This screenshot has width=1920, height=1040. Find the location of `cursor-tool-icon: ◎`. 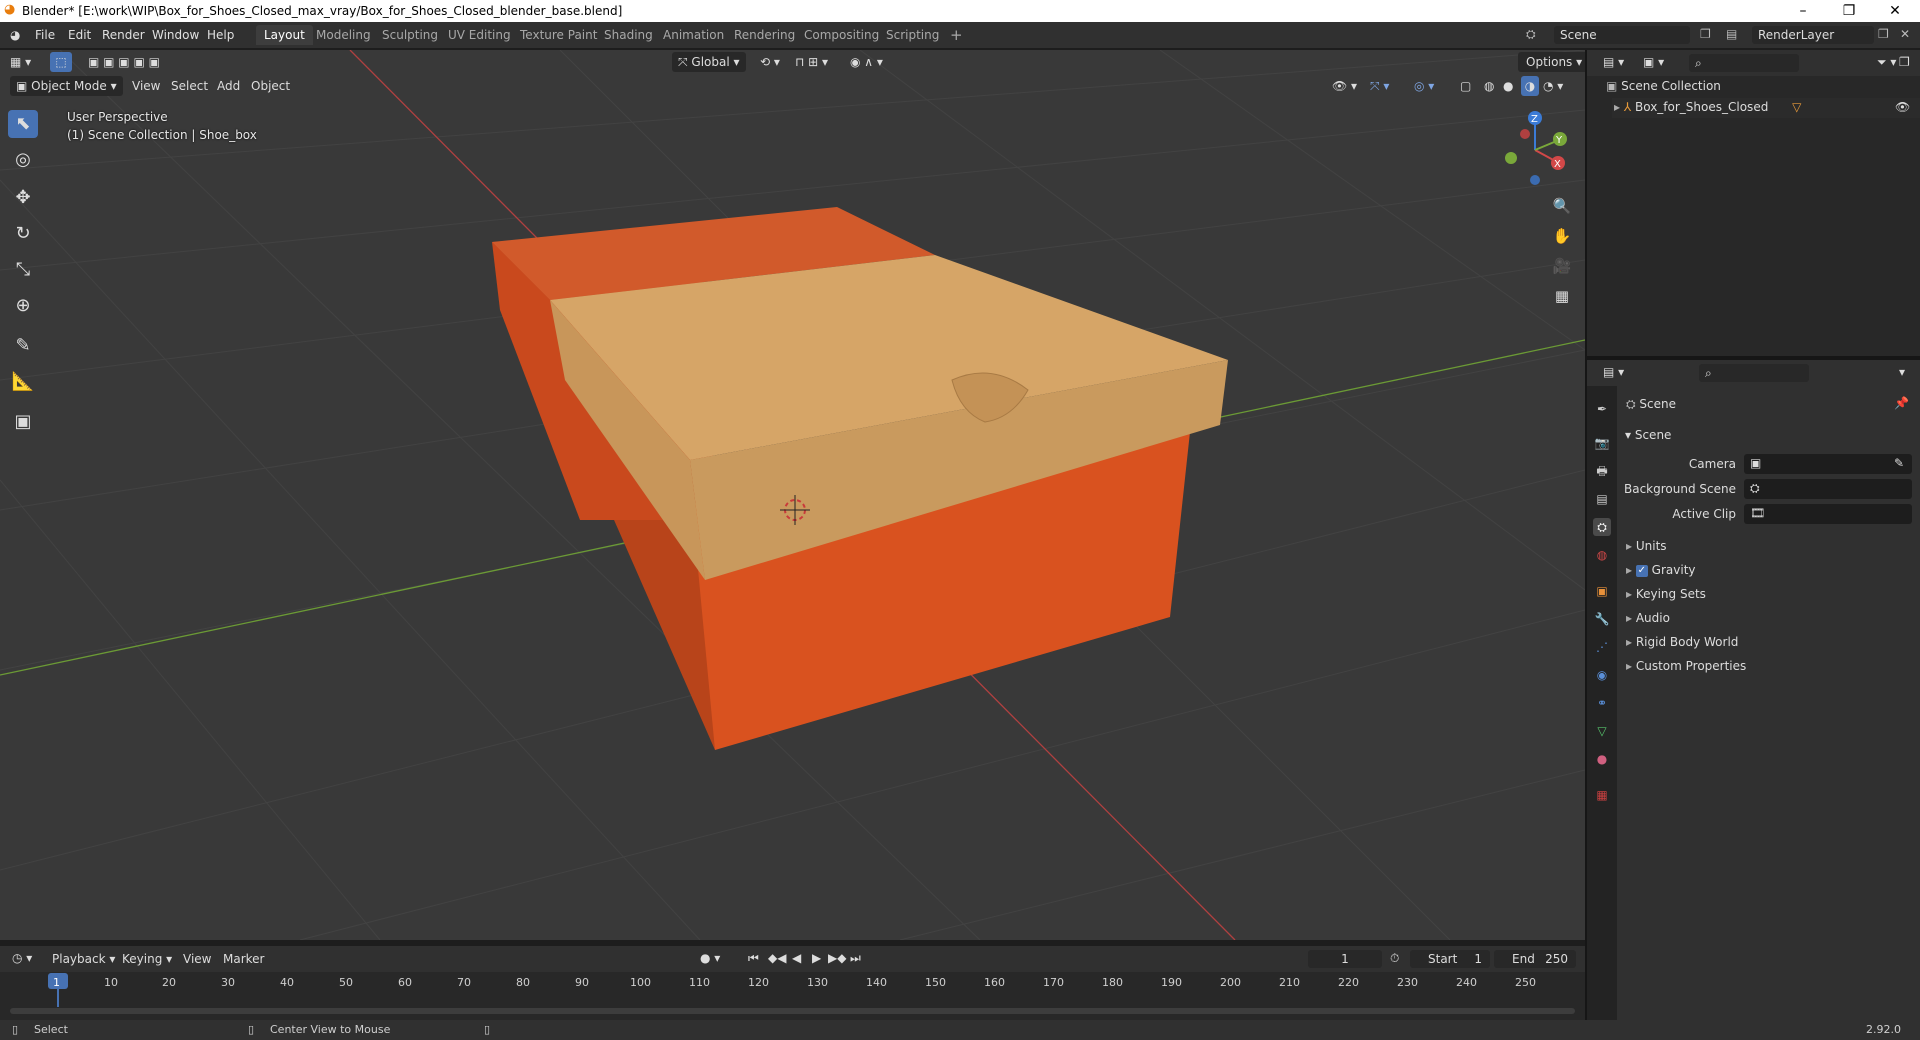

cursor-tool-icon: ◎ is located at coordinates (23, 160).